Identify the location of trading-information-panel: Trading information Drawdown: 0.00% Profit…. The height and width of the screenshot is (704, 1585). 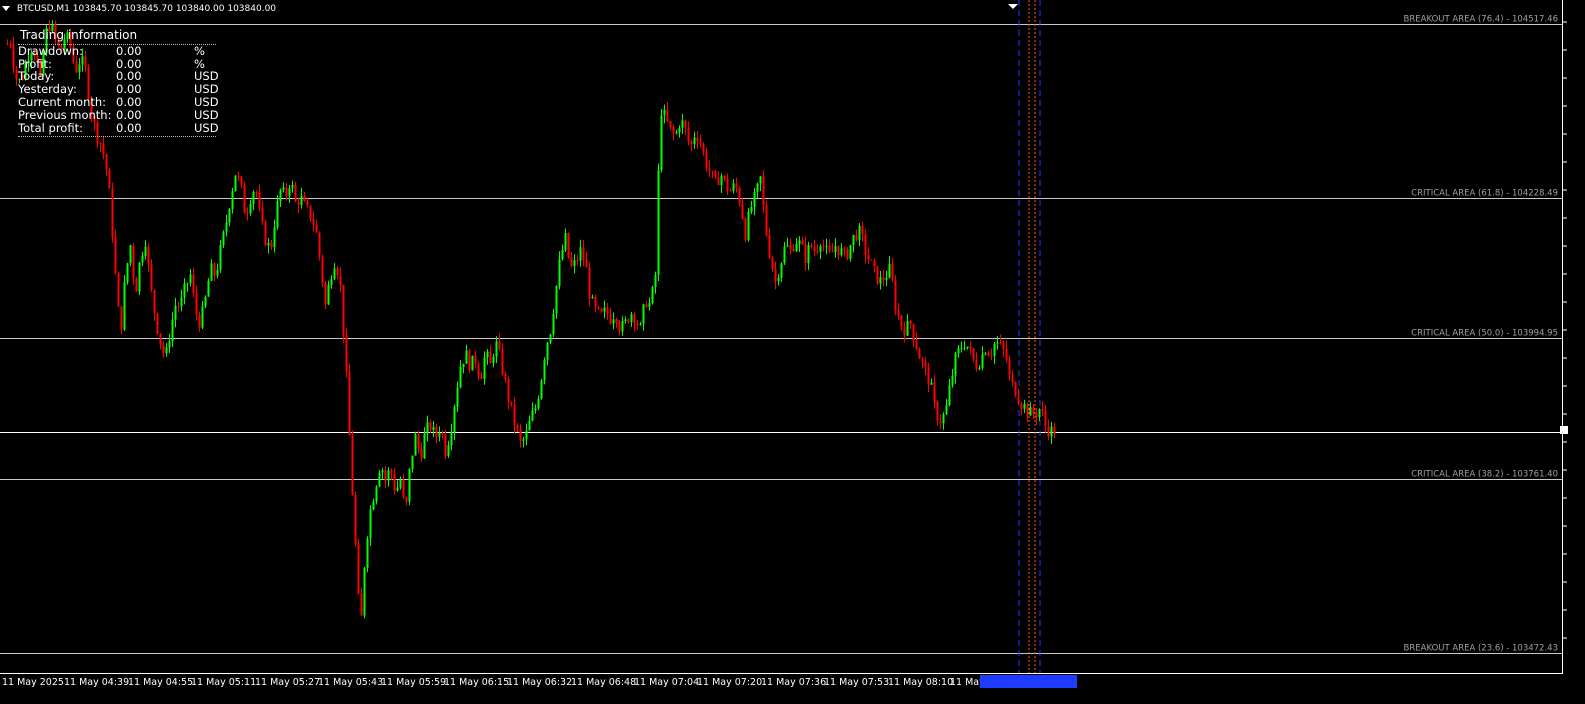
(118, 83).